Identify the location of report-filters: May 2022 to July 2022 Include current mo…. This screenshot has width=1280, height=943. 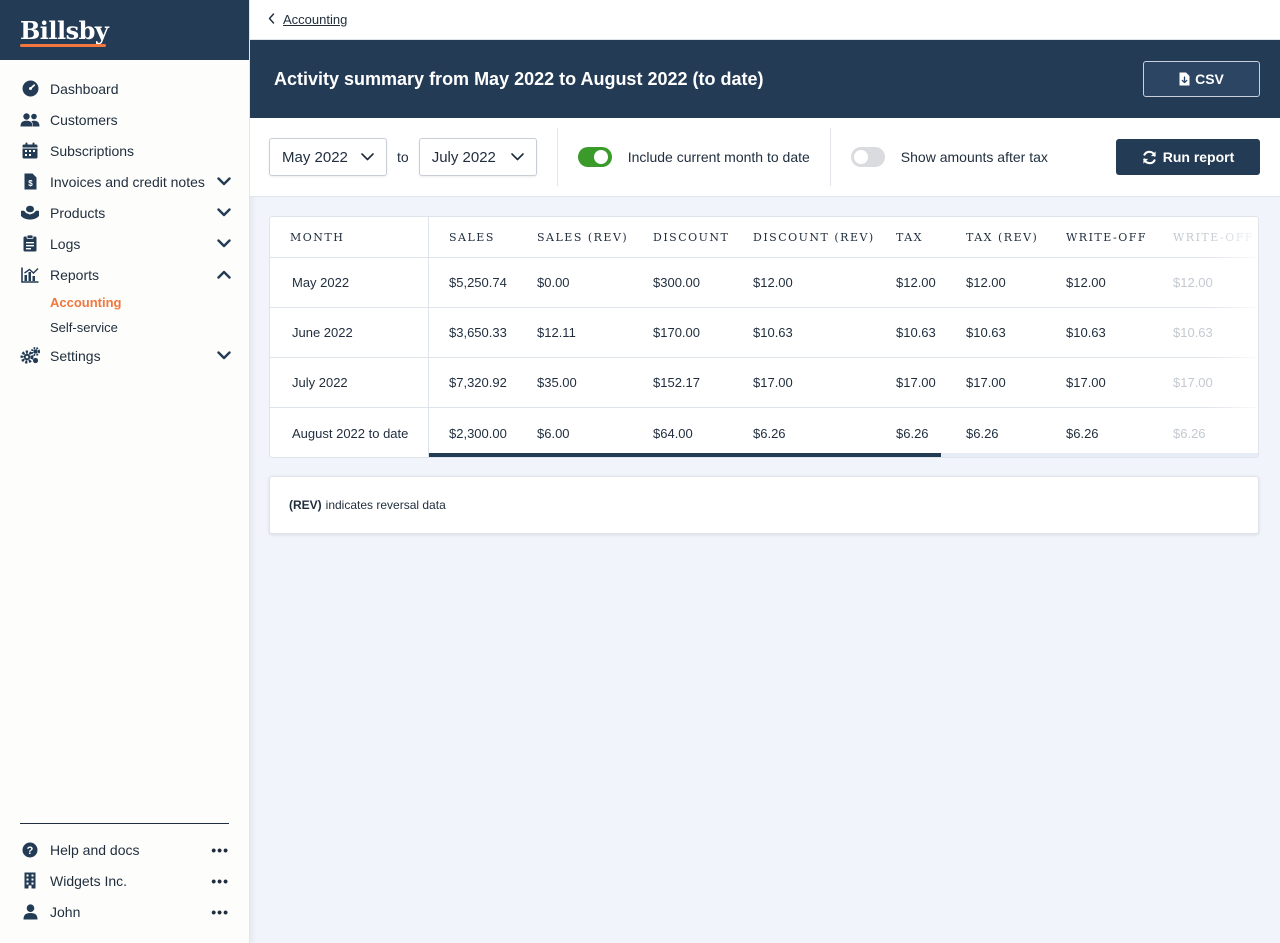
(765, 157).